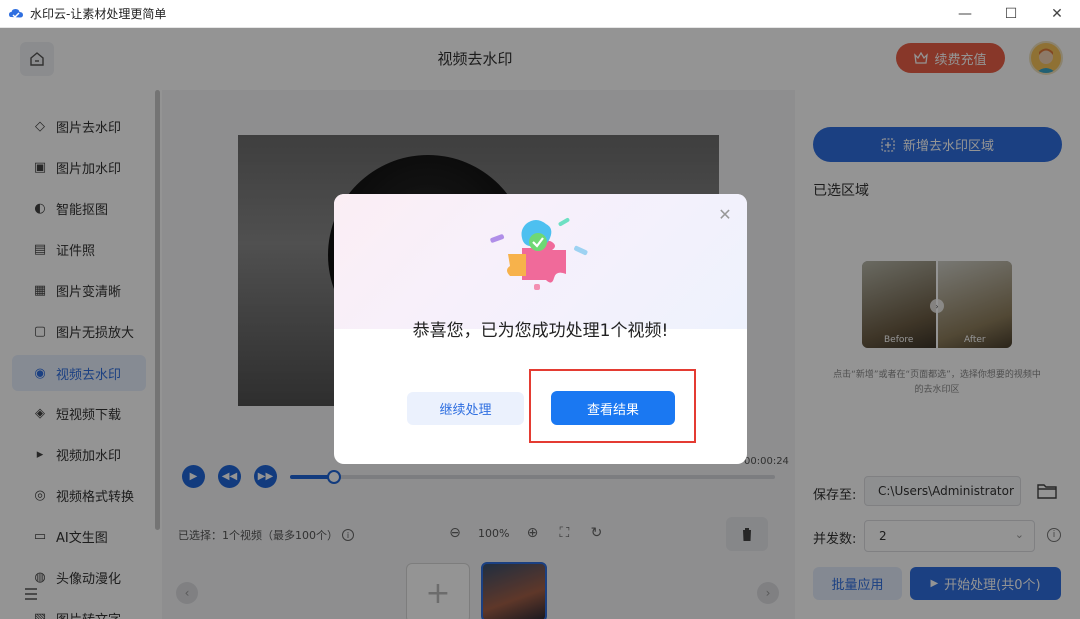 This screenshot has height=619, width=1080. Describe the element at coordinates (98, 14) in the screenshot. I see `window-title: 水印云-让素材处理更简单` at that location.